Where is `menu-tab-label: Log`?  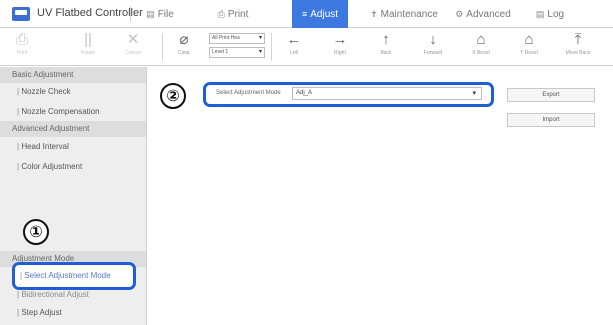
menu-tab-label: Log is located at coordinates (556, 14).